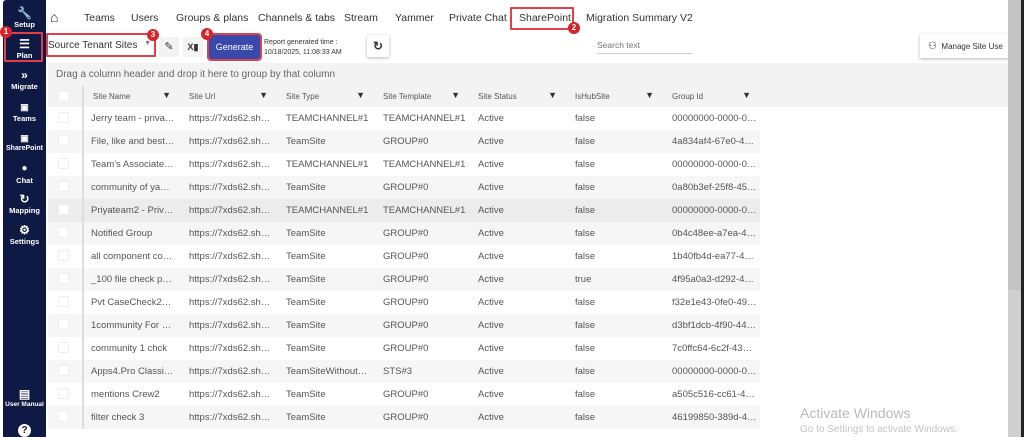 The height and width of the screenshot is (437, 1024). Describe the element at coordinates (193, 47) in the screenshot. I see `export-excel-button: X▮` at that location.